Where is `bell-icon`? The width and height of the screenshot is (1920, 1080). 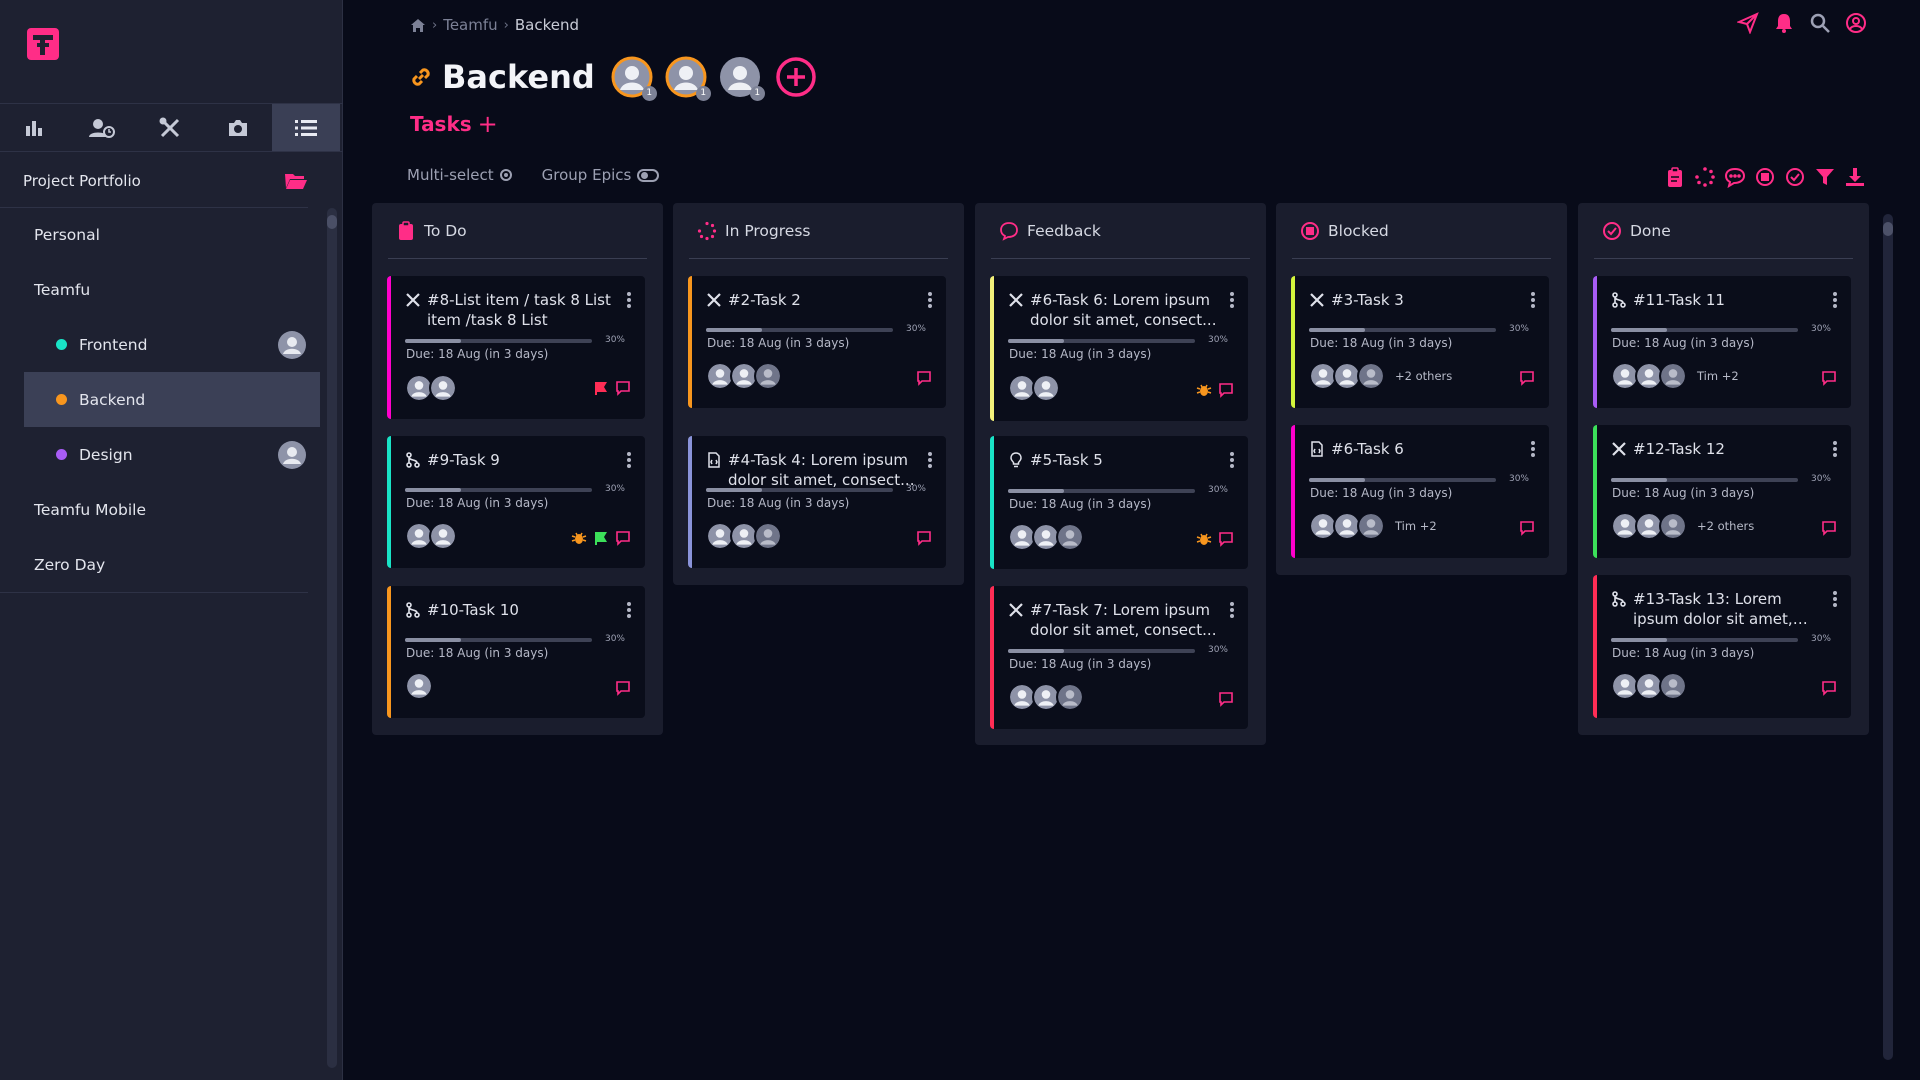
bell-icon is located at coordinates (1784, 23).